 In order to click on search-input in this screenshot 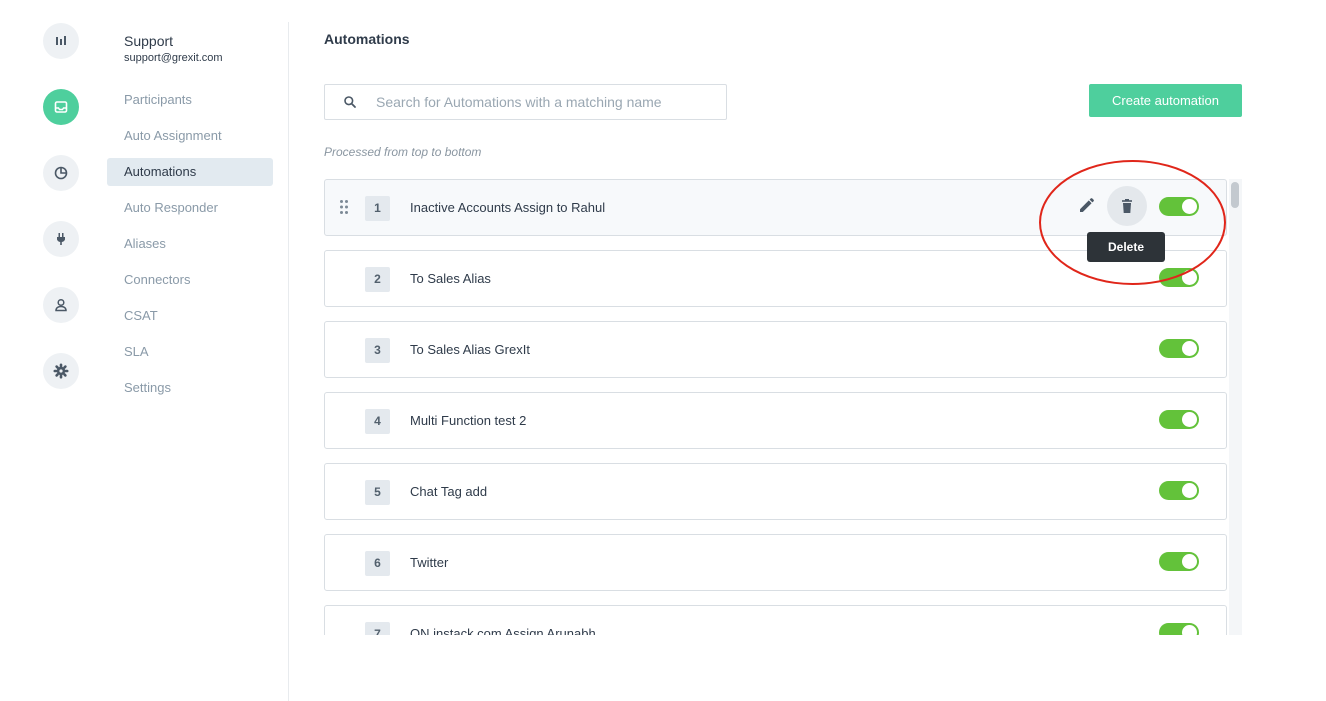, I will do `click(541, 102)`.